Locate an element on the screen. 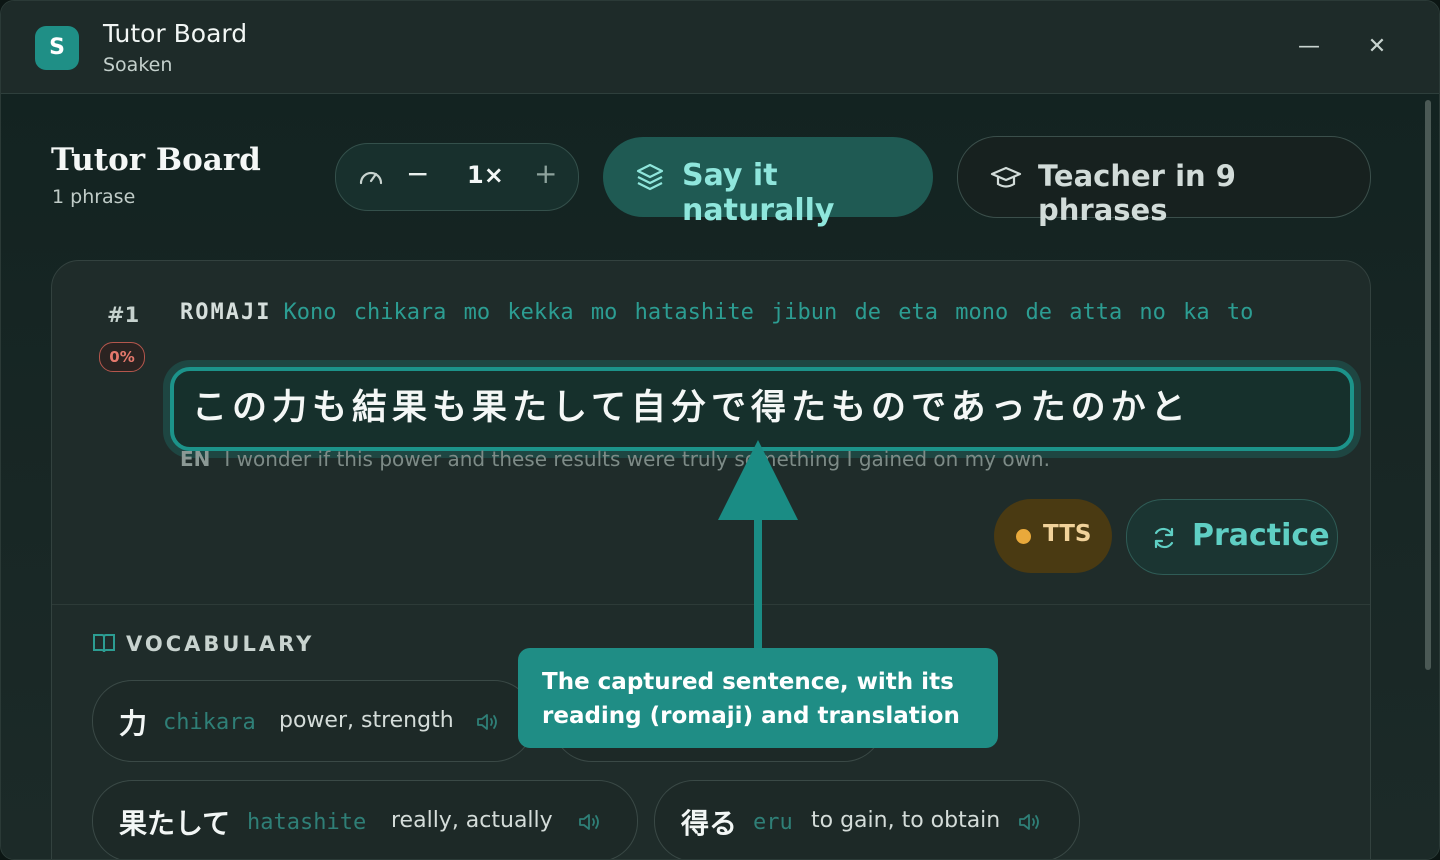  phrase-count: 1 phrase is located at coordinates (94, 197).